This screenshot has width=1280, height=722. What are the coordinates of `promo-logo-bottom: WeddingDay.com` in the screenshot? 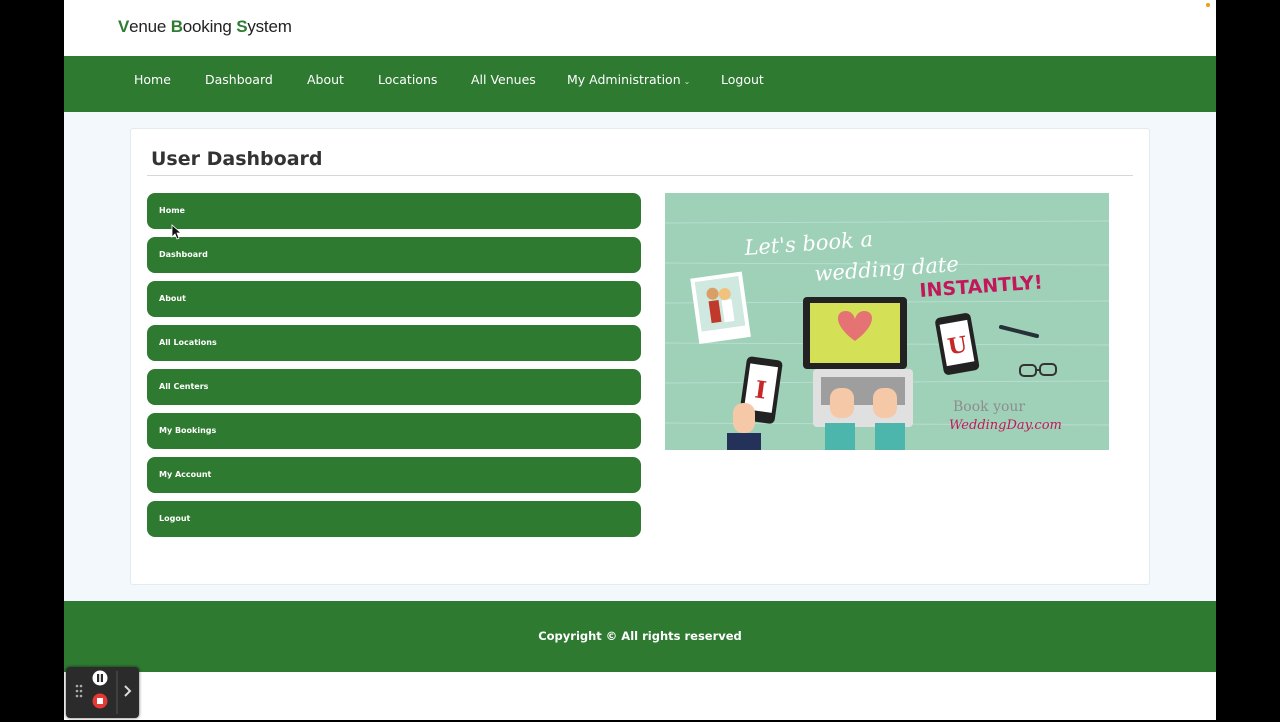 It's located at (1005, 425).